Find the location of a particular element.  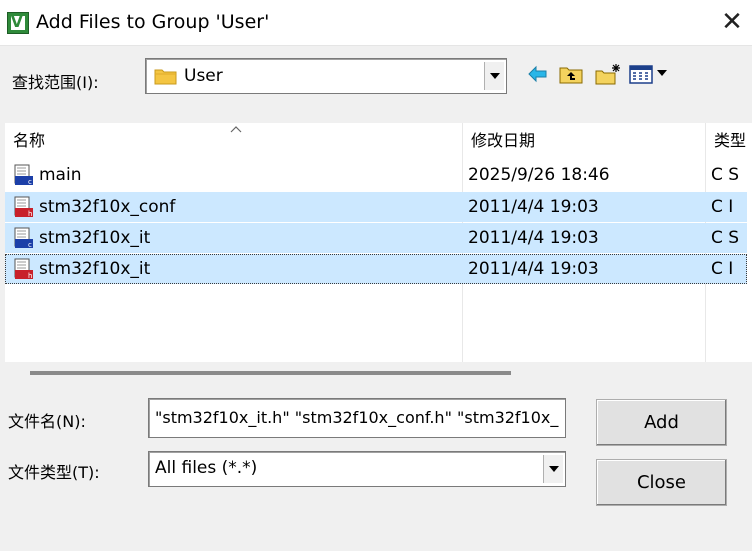

horizontal-scrollbar is located at coordinates (270, 373).